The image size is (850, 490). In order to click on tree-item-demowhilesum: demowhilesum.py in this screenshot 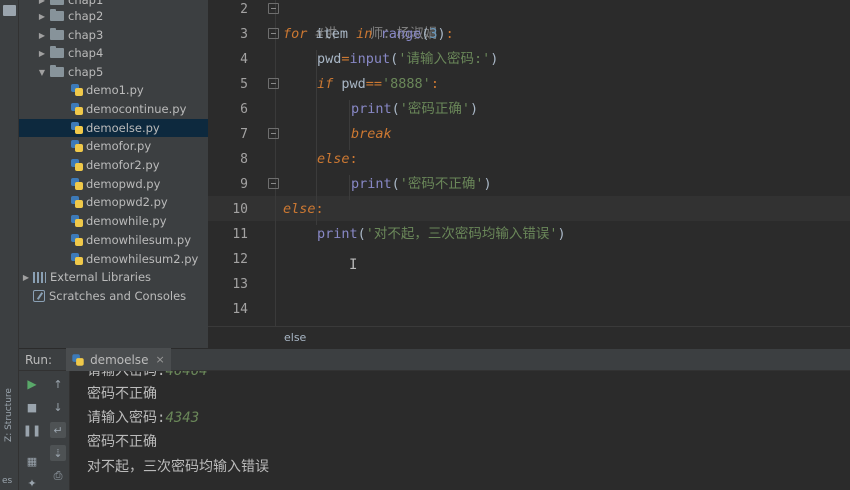, I will do `click(113, 240)`.